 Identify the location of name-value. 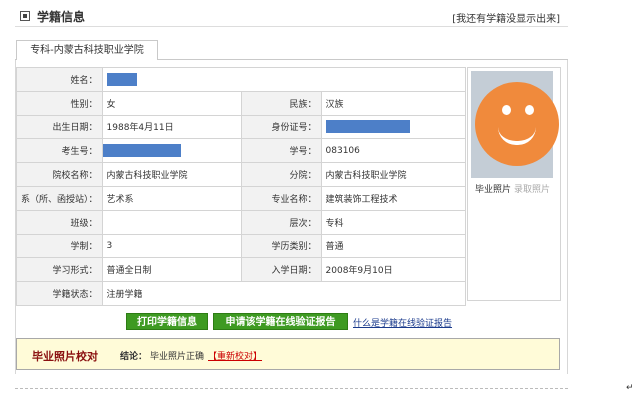
(283, 79).